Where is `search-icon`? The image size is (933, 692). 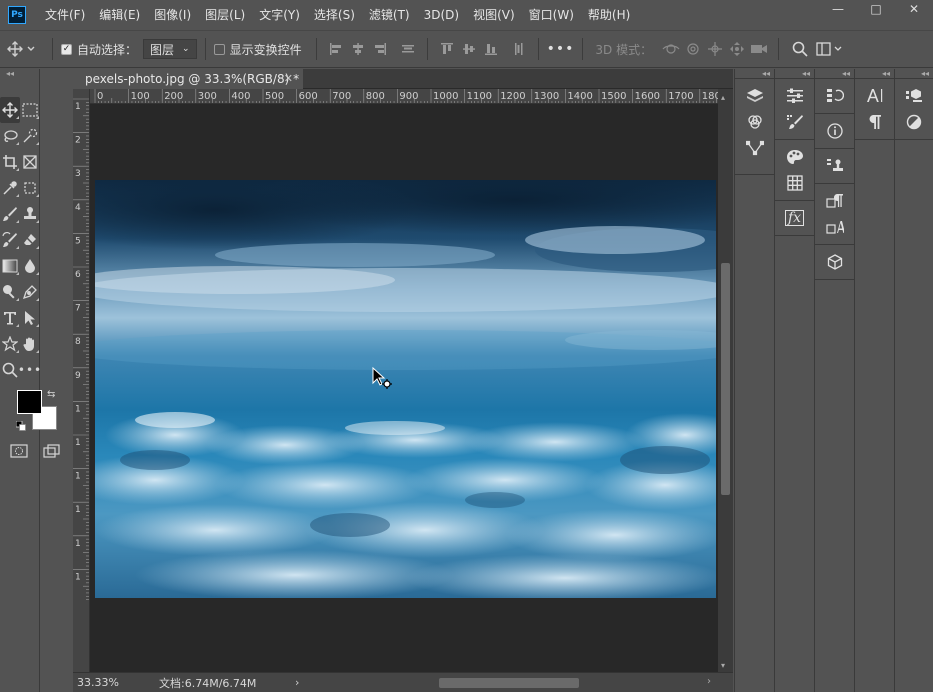
search-icon is located at coordinates (800, 49).